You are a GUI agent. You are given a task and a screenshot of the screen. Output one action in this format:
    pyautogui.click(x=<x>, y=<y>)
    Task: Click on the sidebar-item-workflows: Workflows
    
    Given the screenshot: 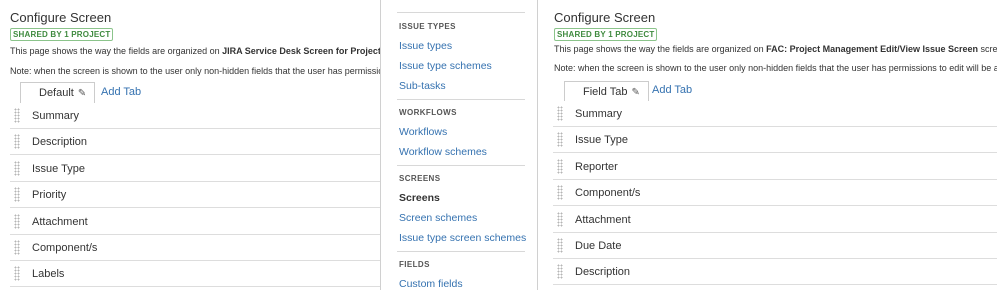 What is the action you would take?
    pyautogui.click(x=423, y=132)
    